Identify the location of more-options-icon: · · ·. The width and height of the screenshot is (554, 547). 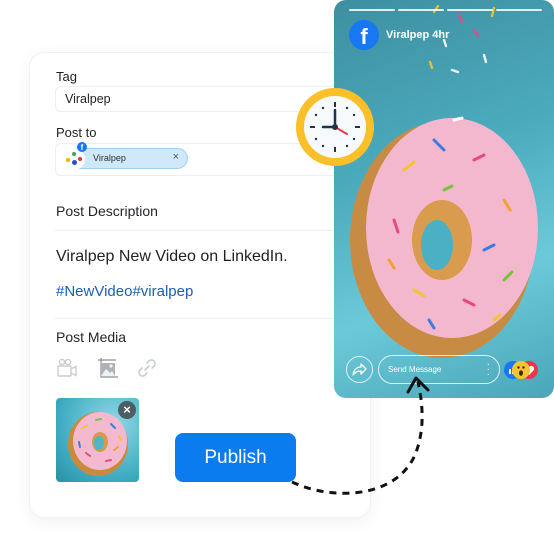
(488, 370).